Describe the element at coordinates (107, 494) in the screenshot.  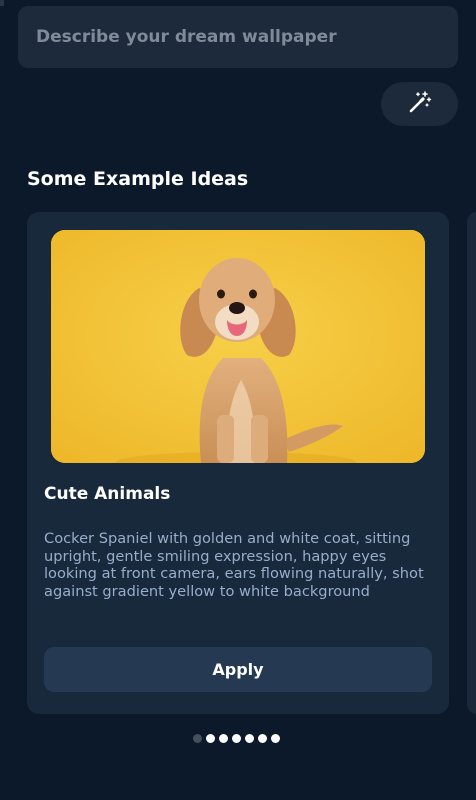
I see `card-title: Cute Animals` at that location.